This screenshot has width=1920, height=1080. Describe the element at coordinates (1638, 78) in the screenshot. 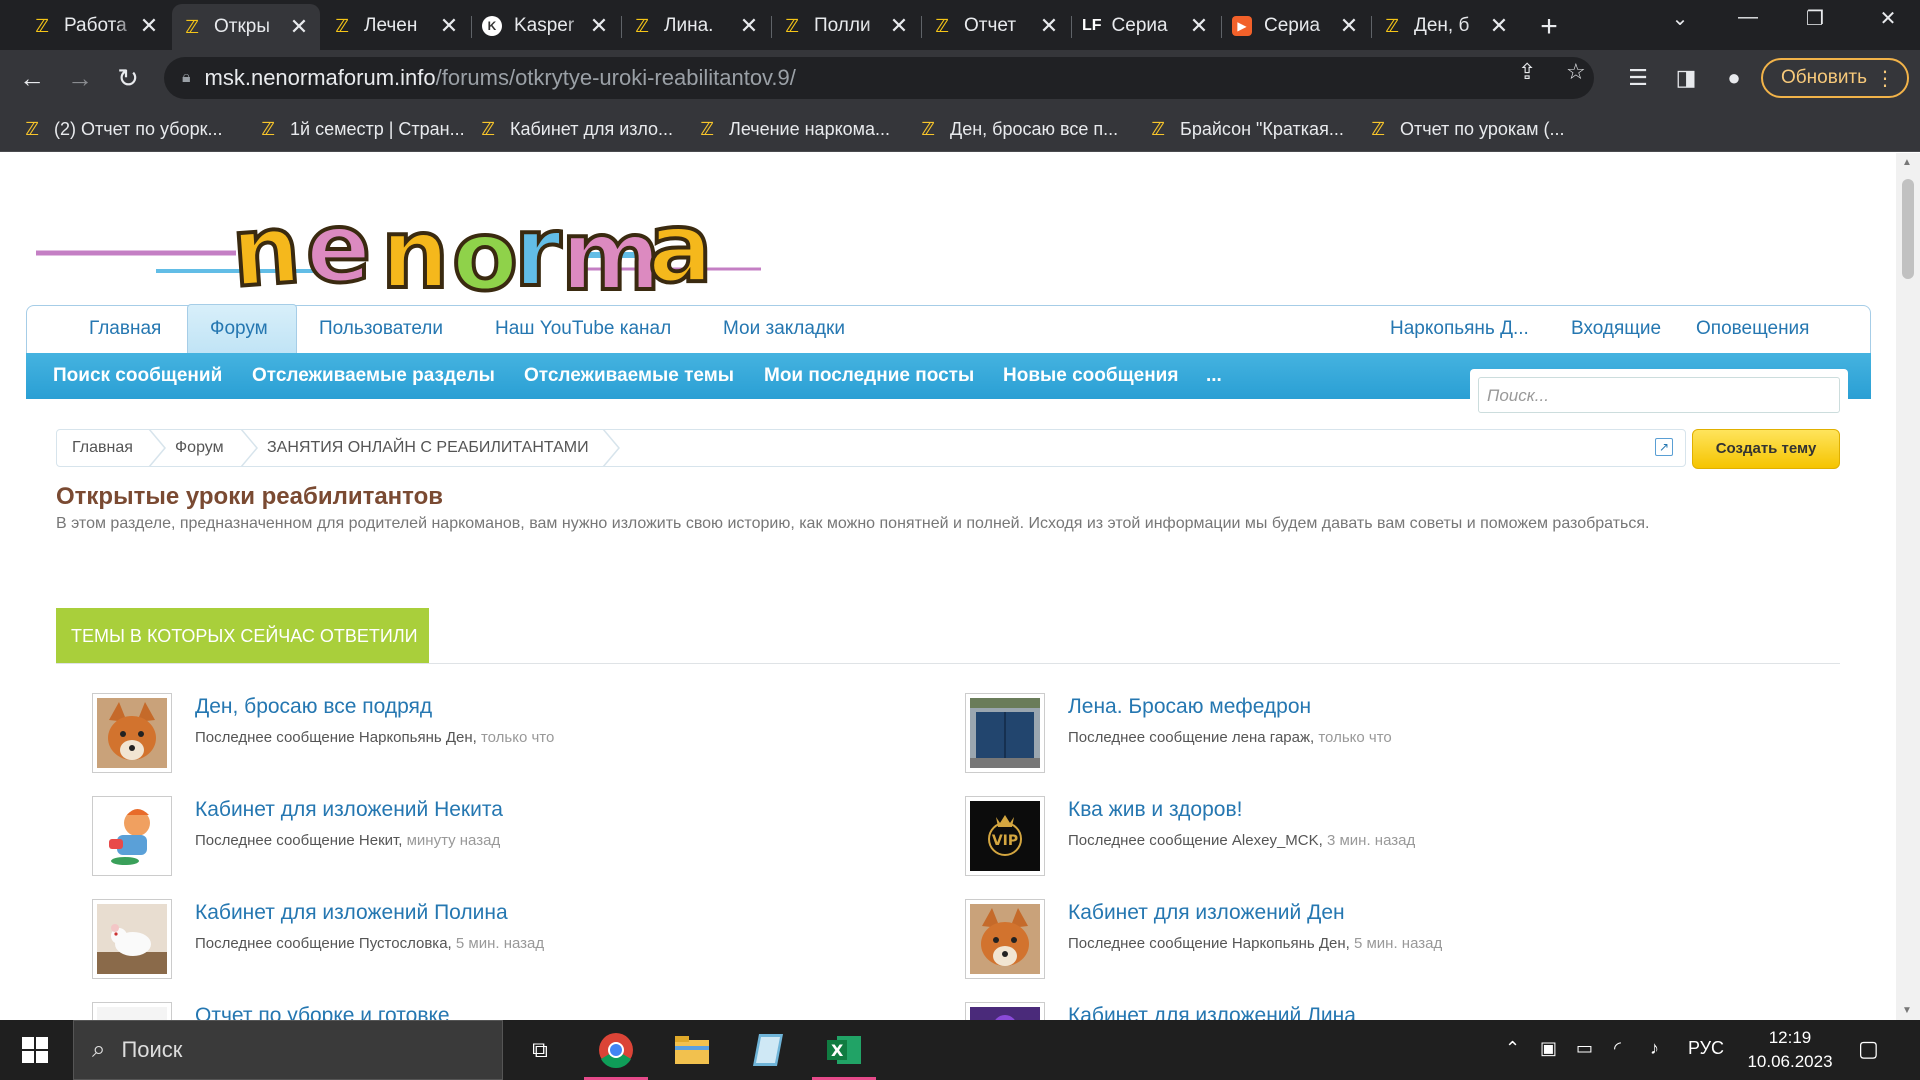

I see `media-control-icon: ☰` at that location.